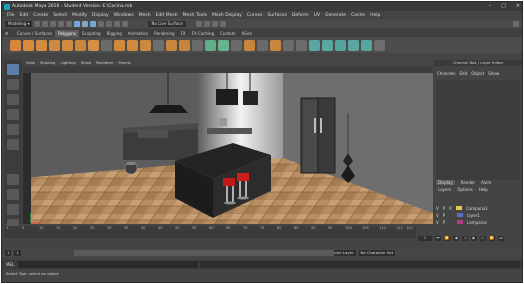  I want to click on new-scene-icon, so click(37, 23).